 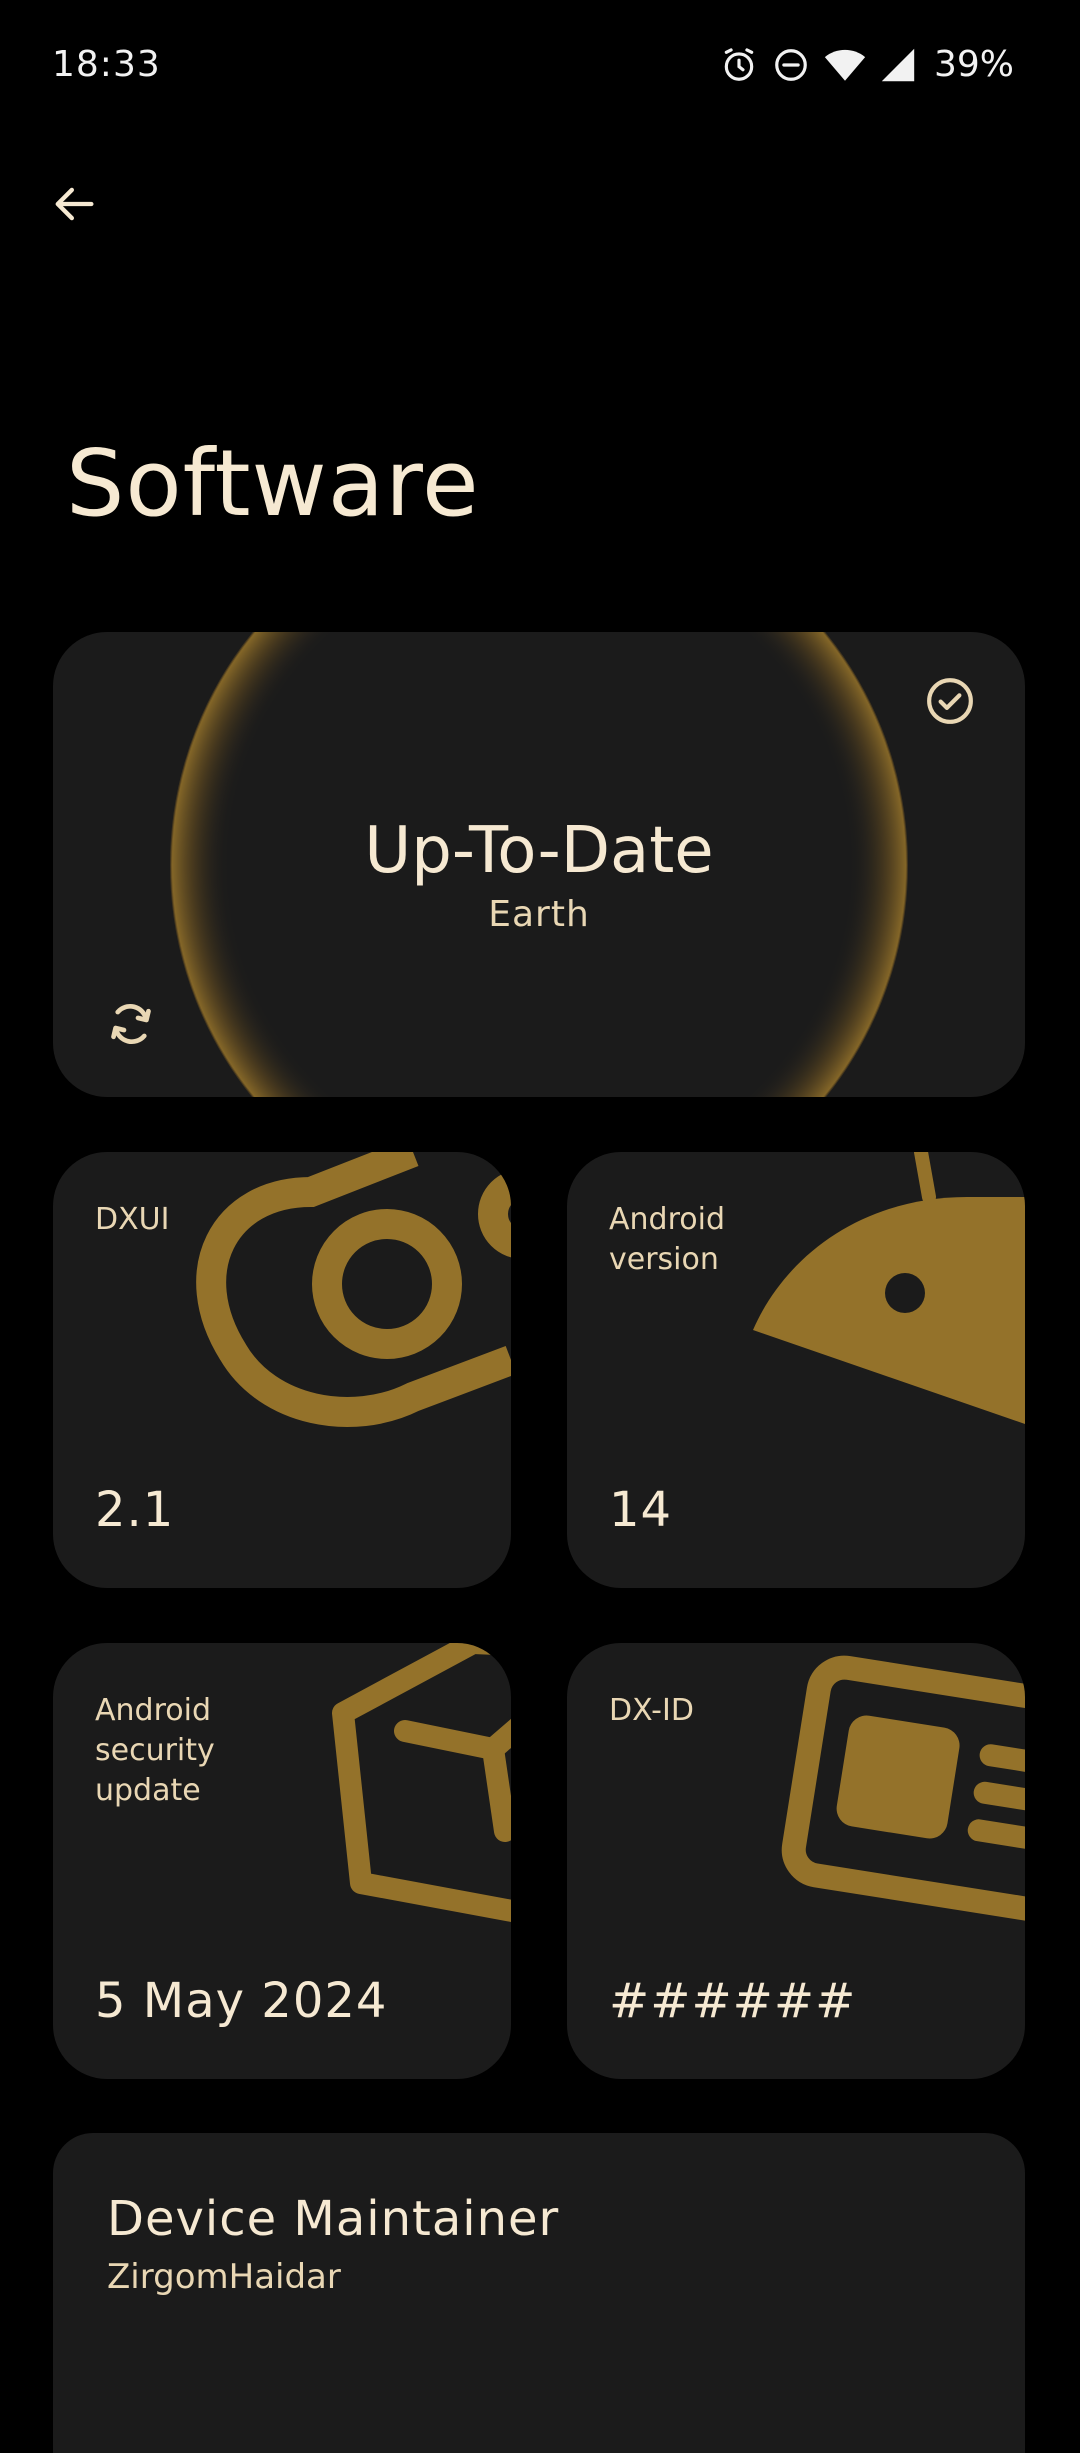 I want to click on status-bar: 18:33 39%, so click(x=540, y=67).